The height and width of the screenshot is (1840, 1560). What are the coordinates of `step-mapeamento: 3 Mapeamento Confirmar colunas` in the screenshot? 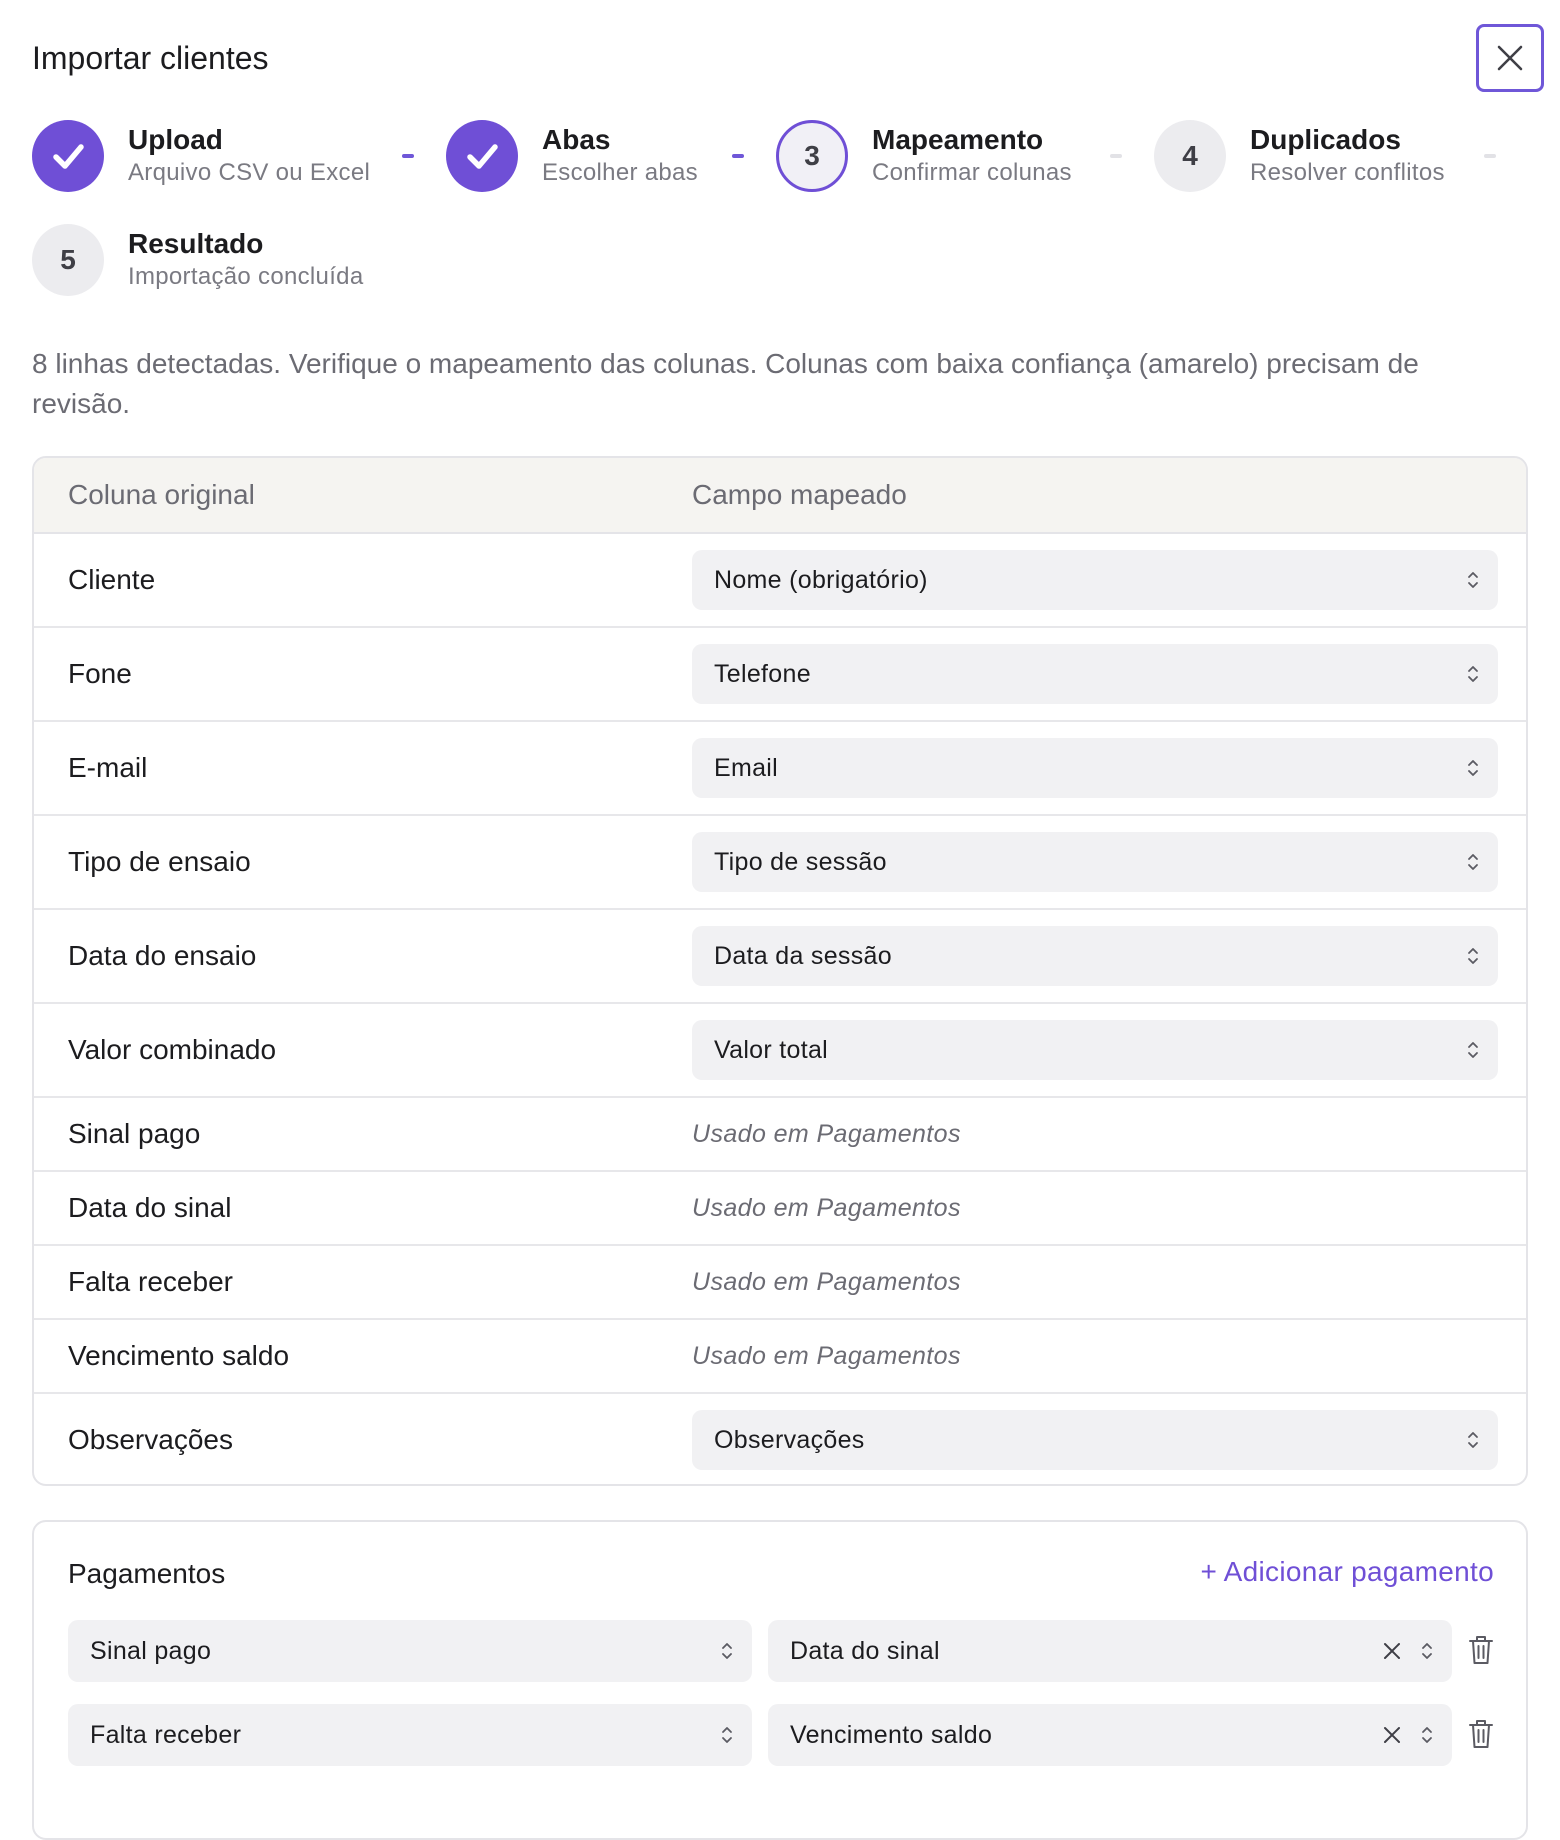 It's located at (924, 156).